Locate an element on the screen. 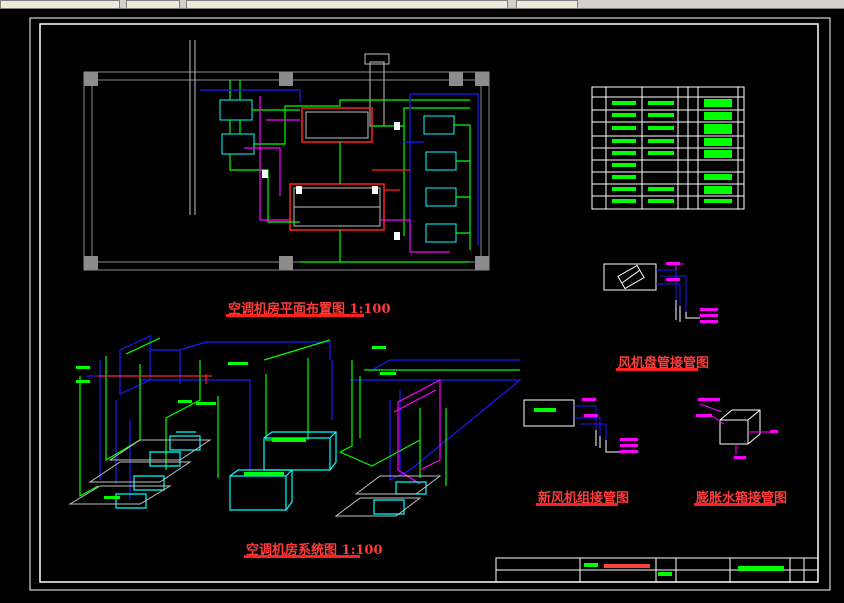  fancoil-title-underline is located at coordinates (657, 369).